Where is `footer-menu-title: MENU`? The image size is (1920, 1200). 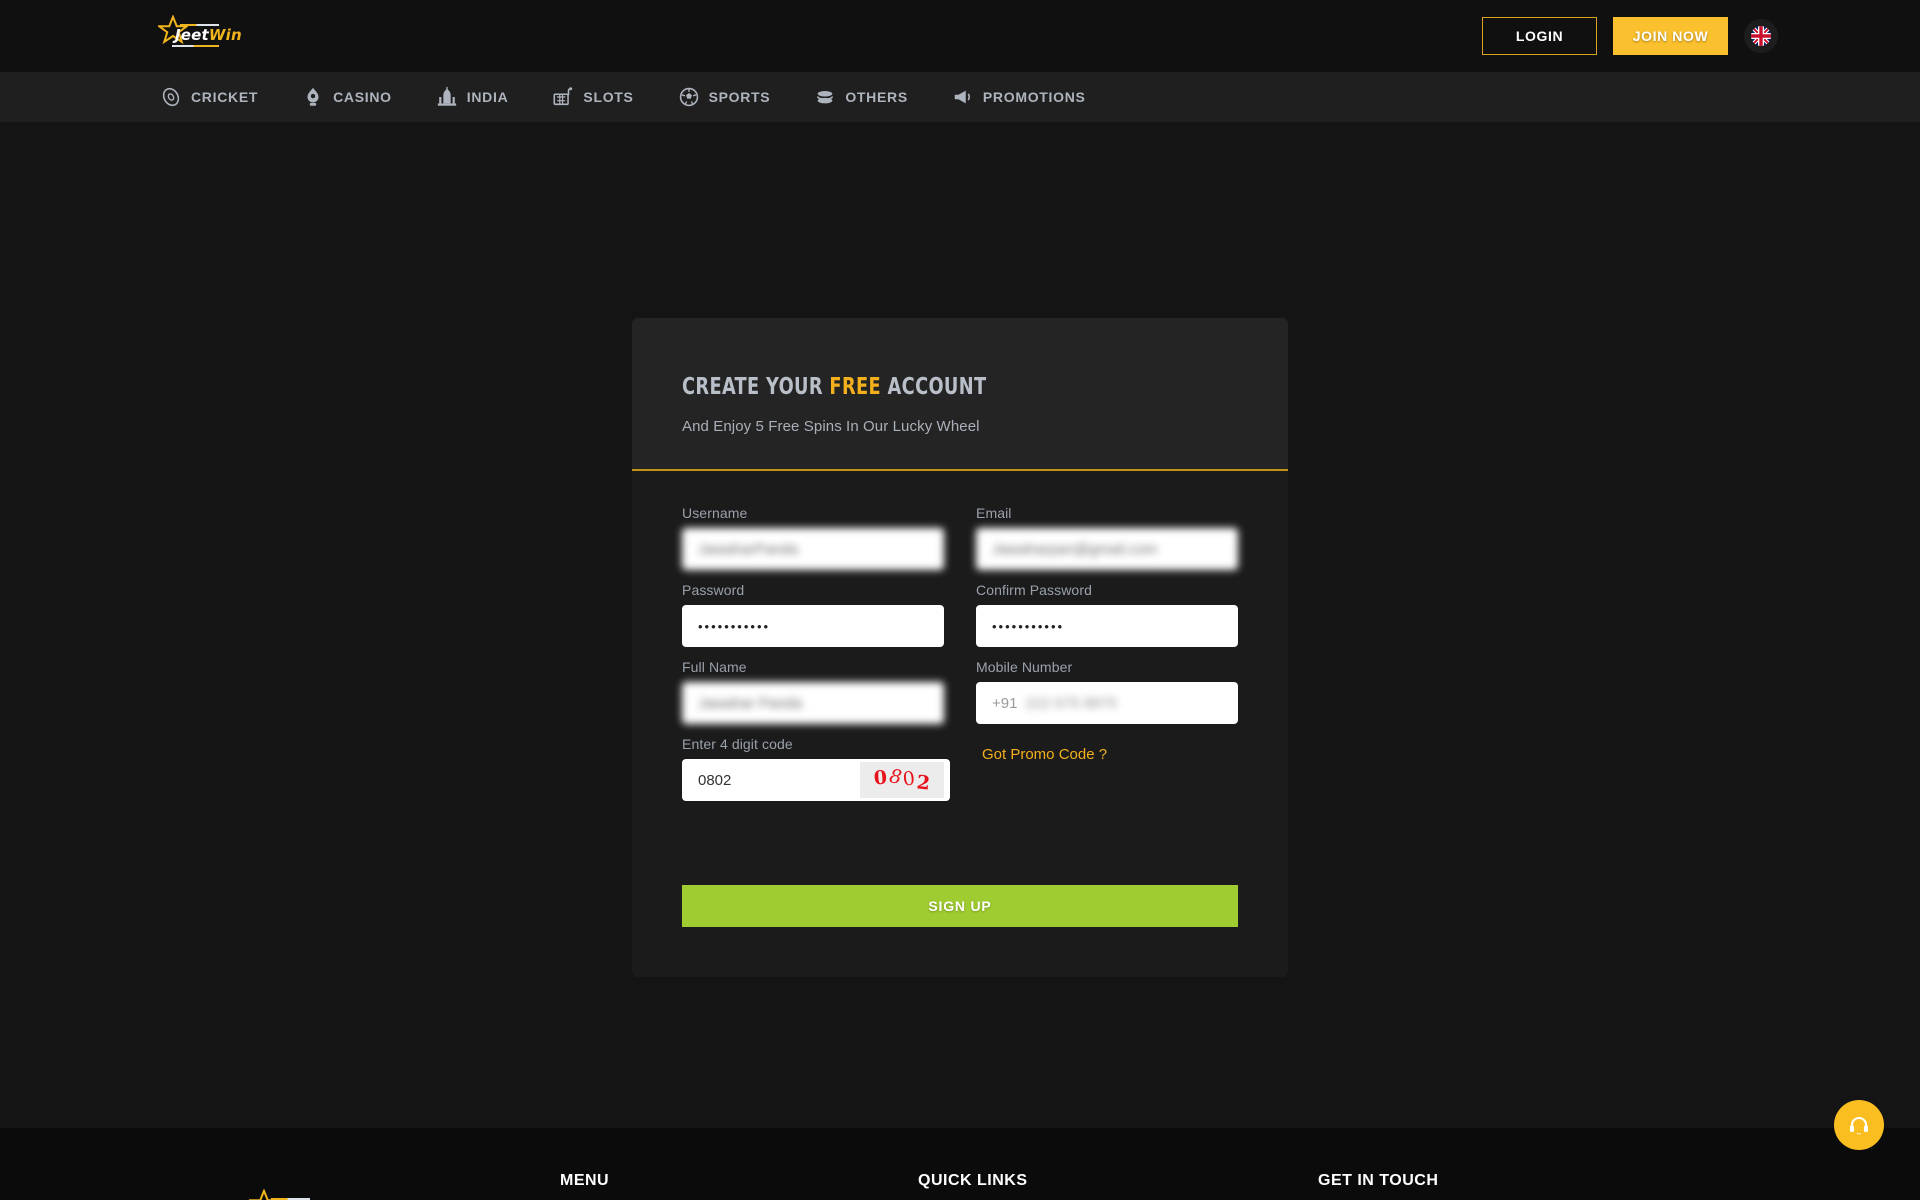 footer-menu-title: MENU is located at coordinates (585, 1180).